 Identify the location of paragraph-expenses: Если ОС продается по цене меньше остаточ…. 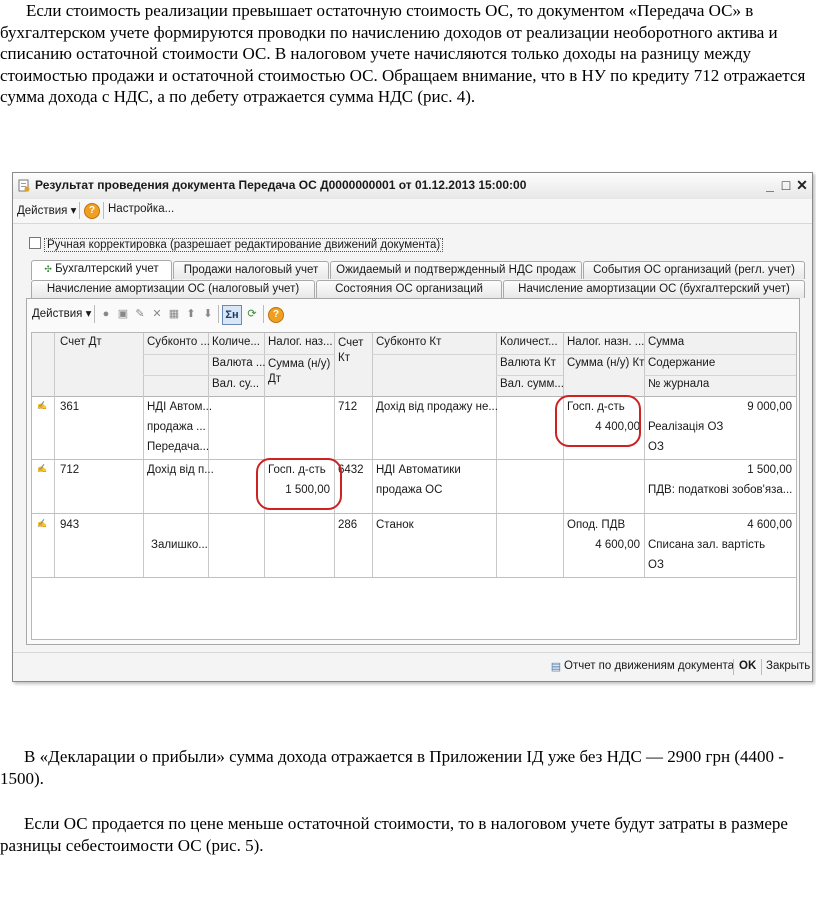
(394, 834).